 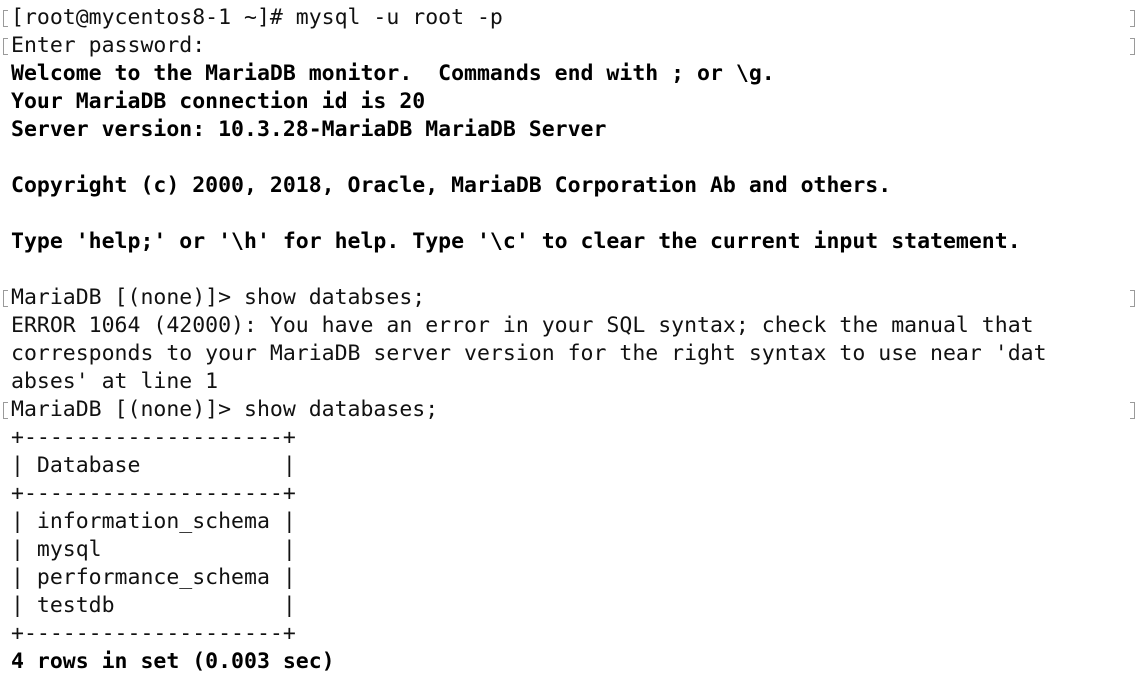 What do you see at coordinates (153, 549) in the screenshot?
I see `terminal-line-text: | mysql |` at bounding box center [153, 549].